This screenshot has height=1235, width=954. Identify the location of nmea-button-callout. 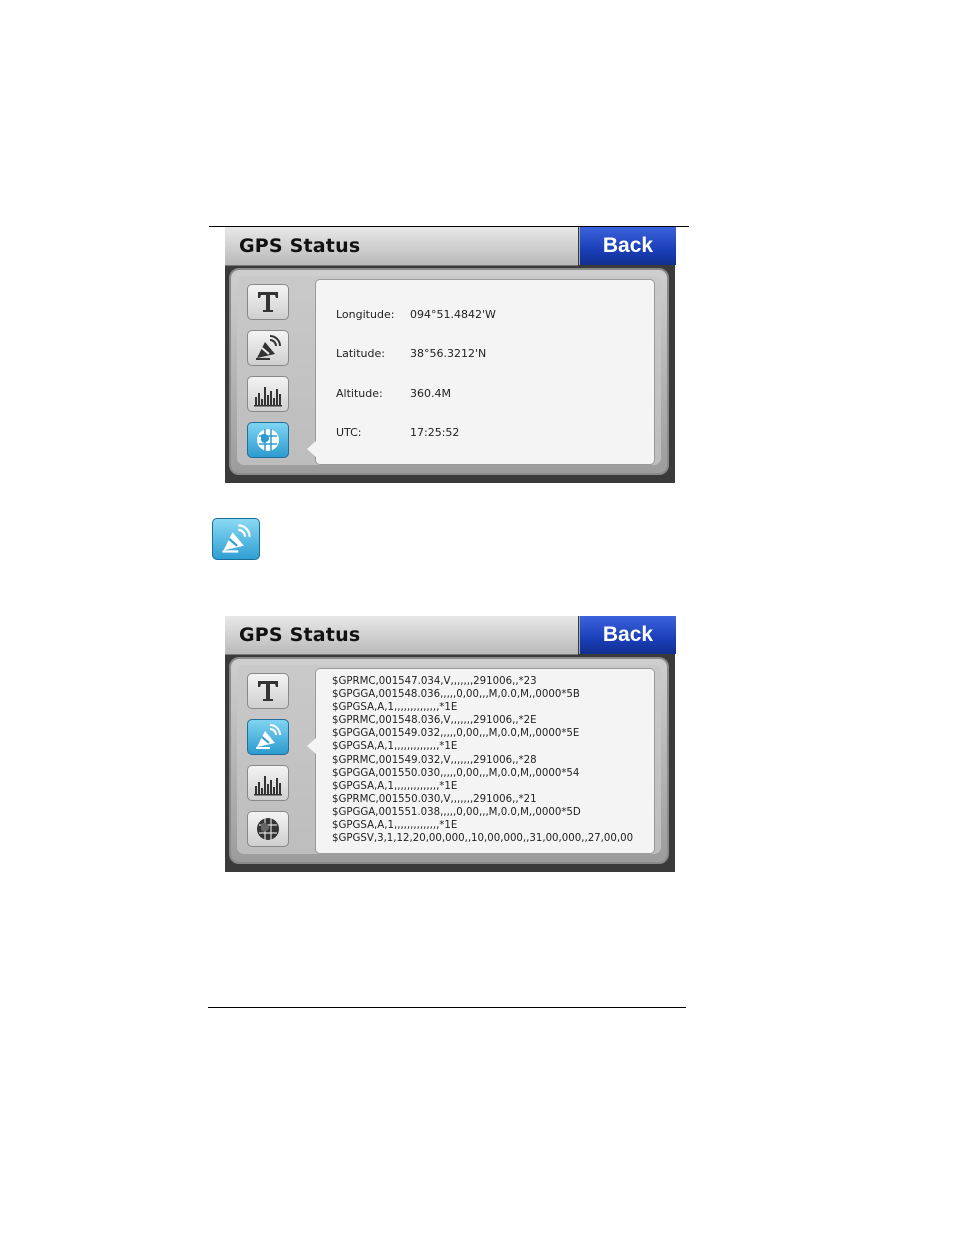
(236, 539).